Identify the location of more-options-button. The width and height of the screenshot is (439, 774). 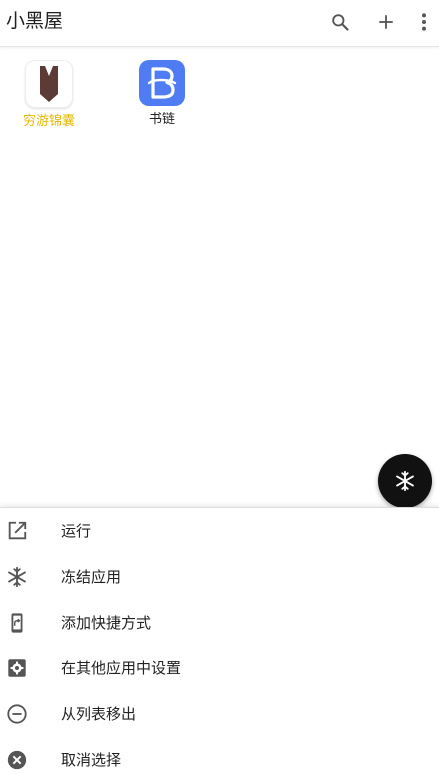
(424, 22).